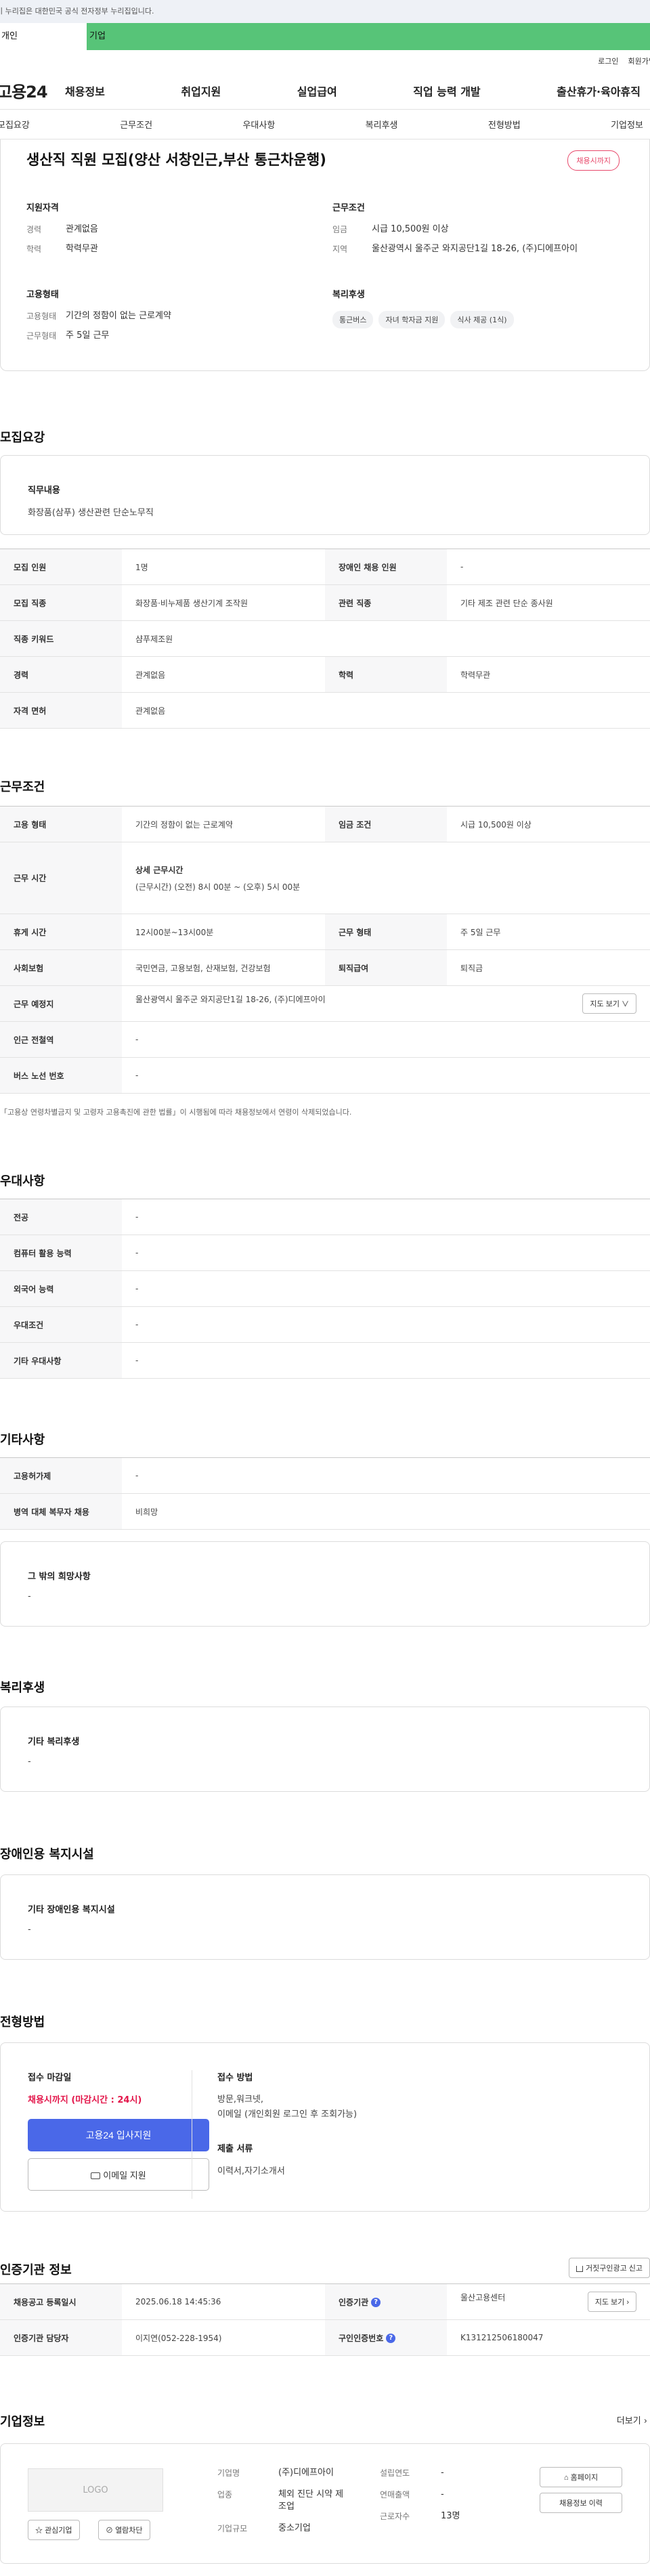 The height and width of the screenshot is (2576, 650). Describe the element at coordinates (224, 967) in the screenshot. I see `table-cell: 국민연금, 고용보험, 산재보험, 건강보험` at that location.